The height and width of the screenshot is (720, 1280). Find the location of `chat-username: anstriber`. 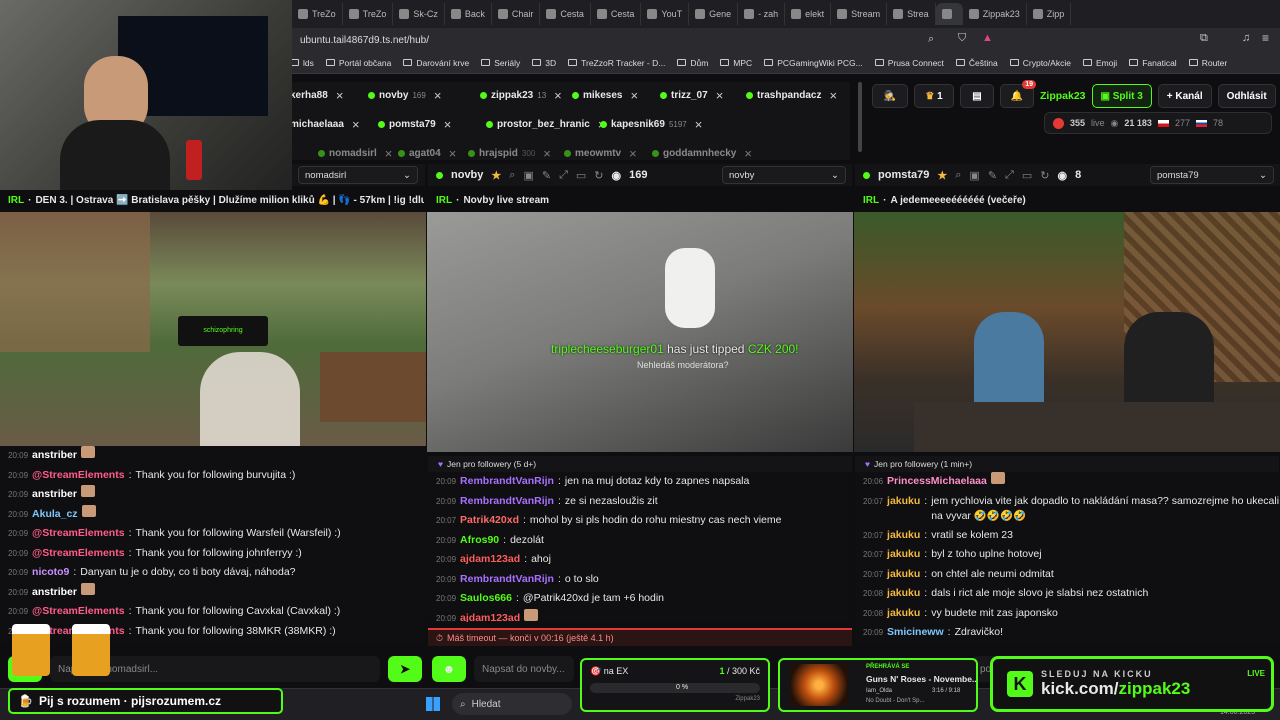

chat-username: anstriber is located at coordinates (54, 593).